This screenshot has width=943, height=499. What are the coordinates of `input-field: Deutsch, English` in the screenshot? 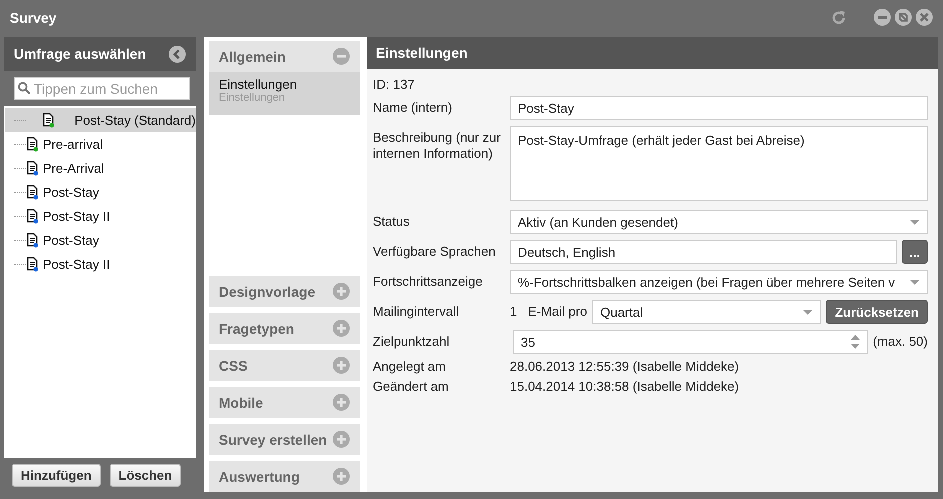 It's located at (703, 252).